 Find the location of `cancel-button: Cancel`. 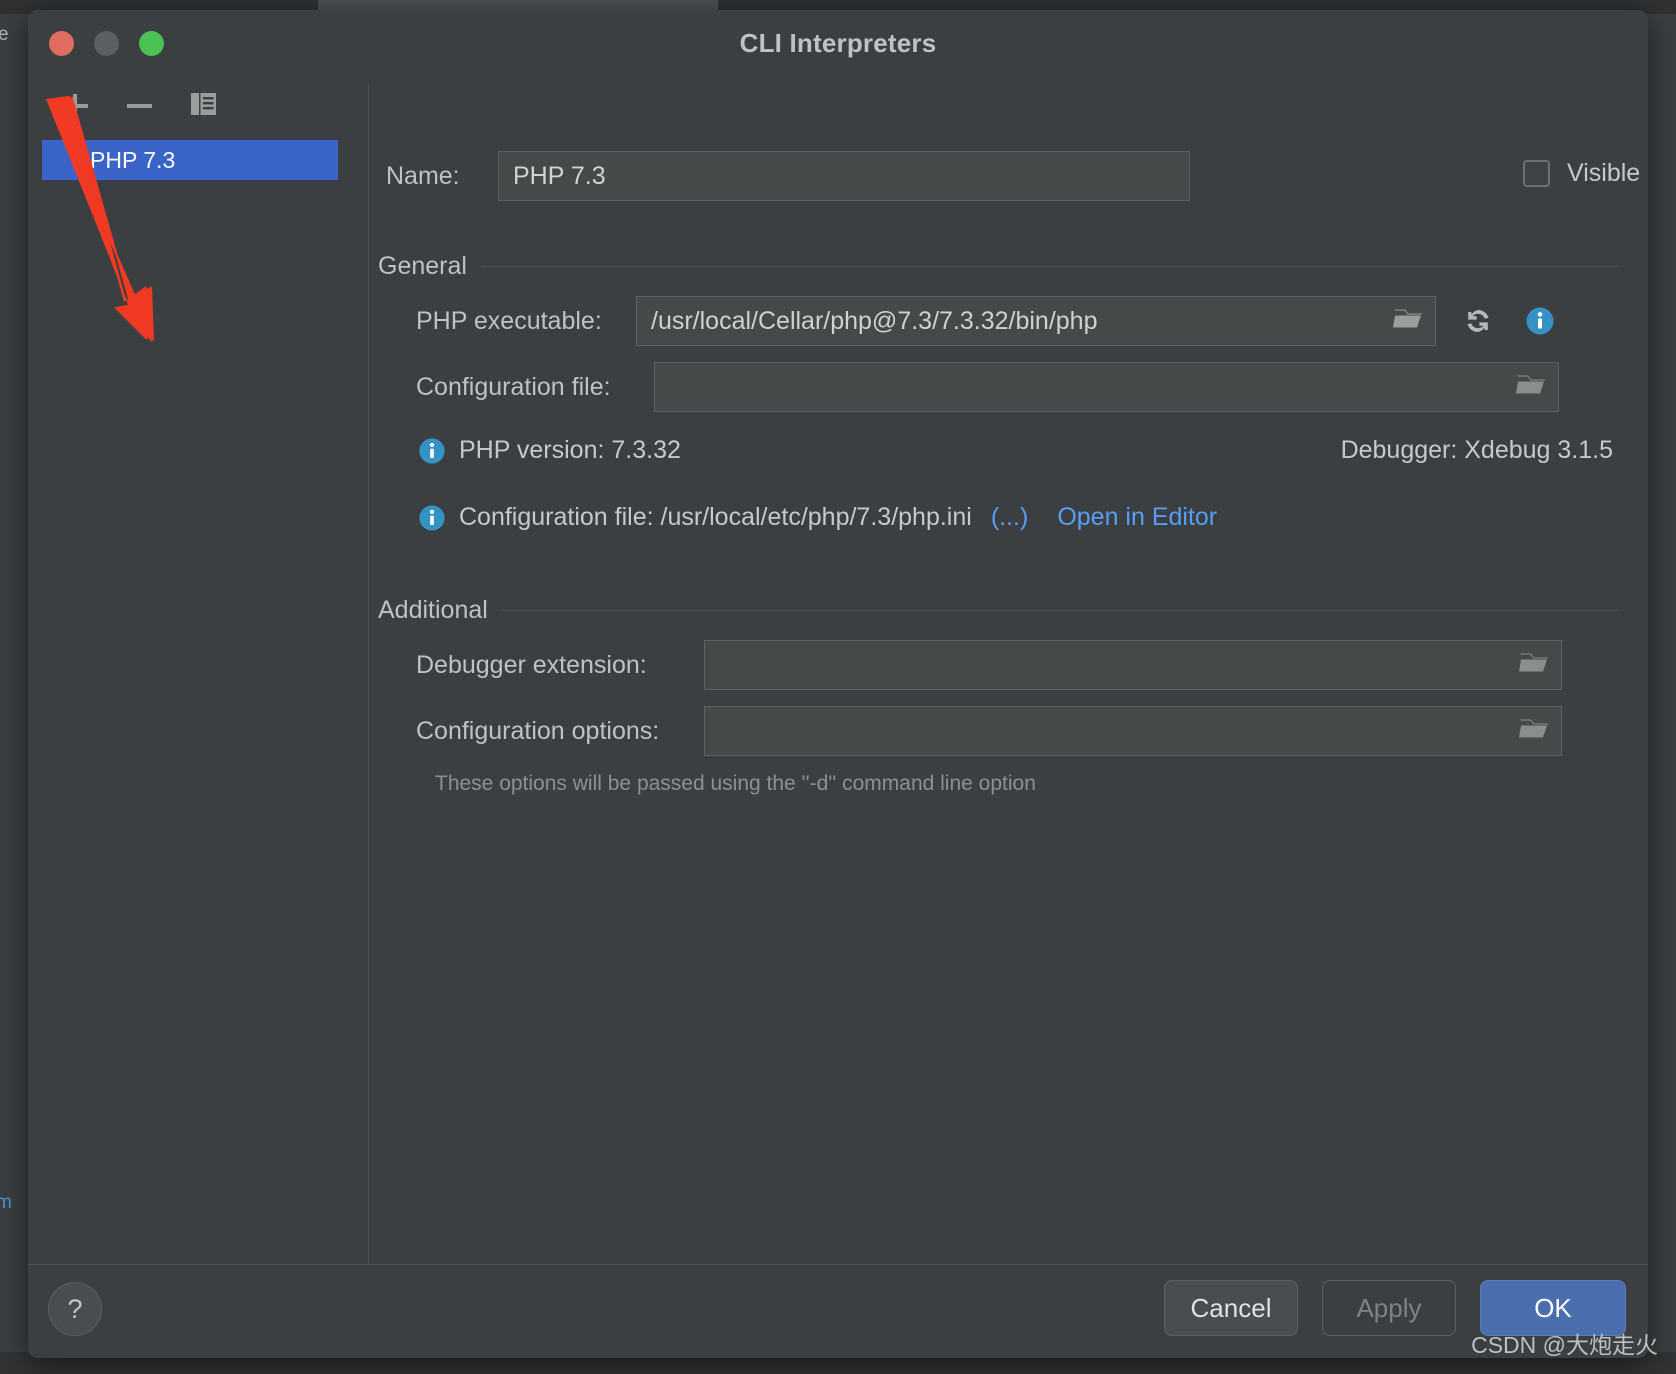

cancel-button: Cancel is located at coordinates (1231, 1308).